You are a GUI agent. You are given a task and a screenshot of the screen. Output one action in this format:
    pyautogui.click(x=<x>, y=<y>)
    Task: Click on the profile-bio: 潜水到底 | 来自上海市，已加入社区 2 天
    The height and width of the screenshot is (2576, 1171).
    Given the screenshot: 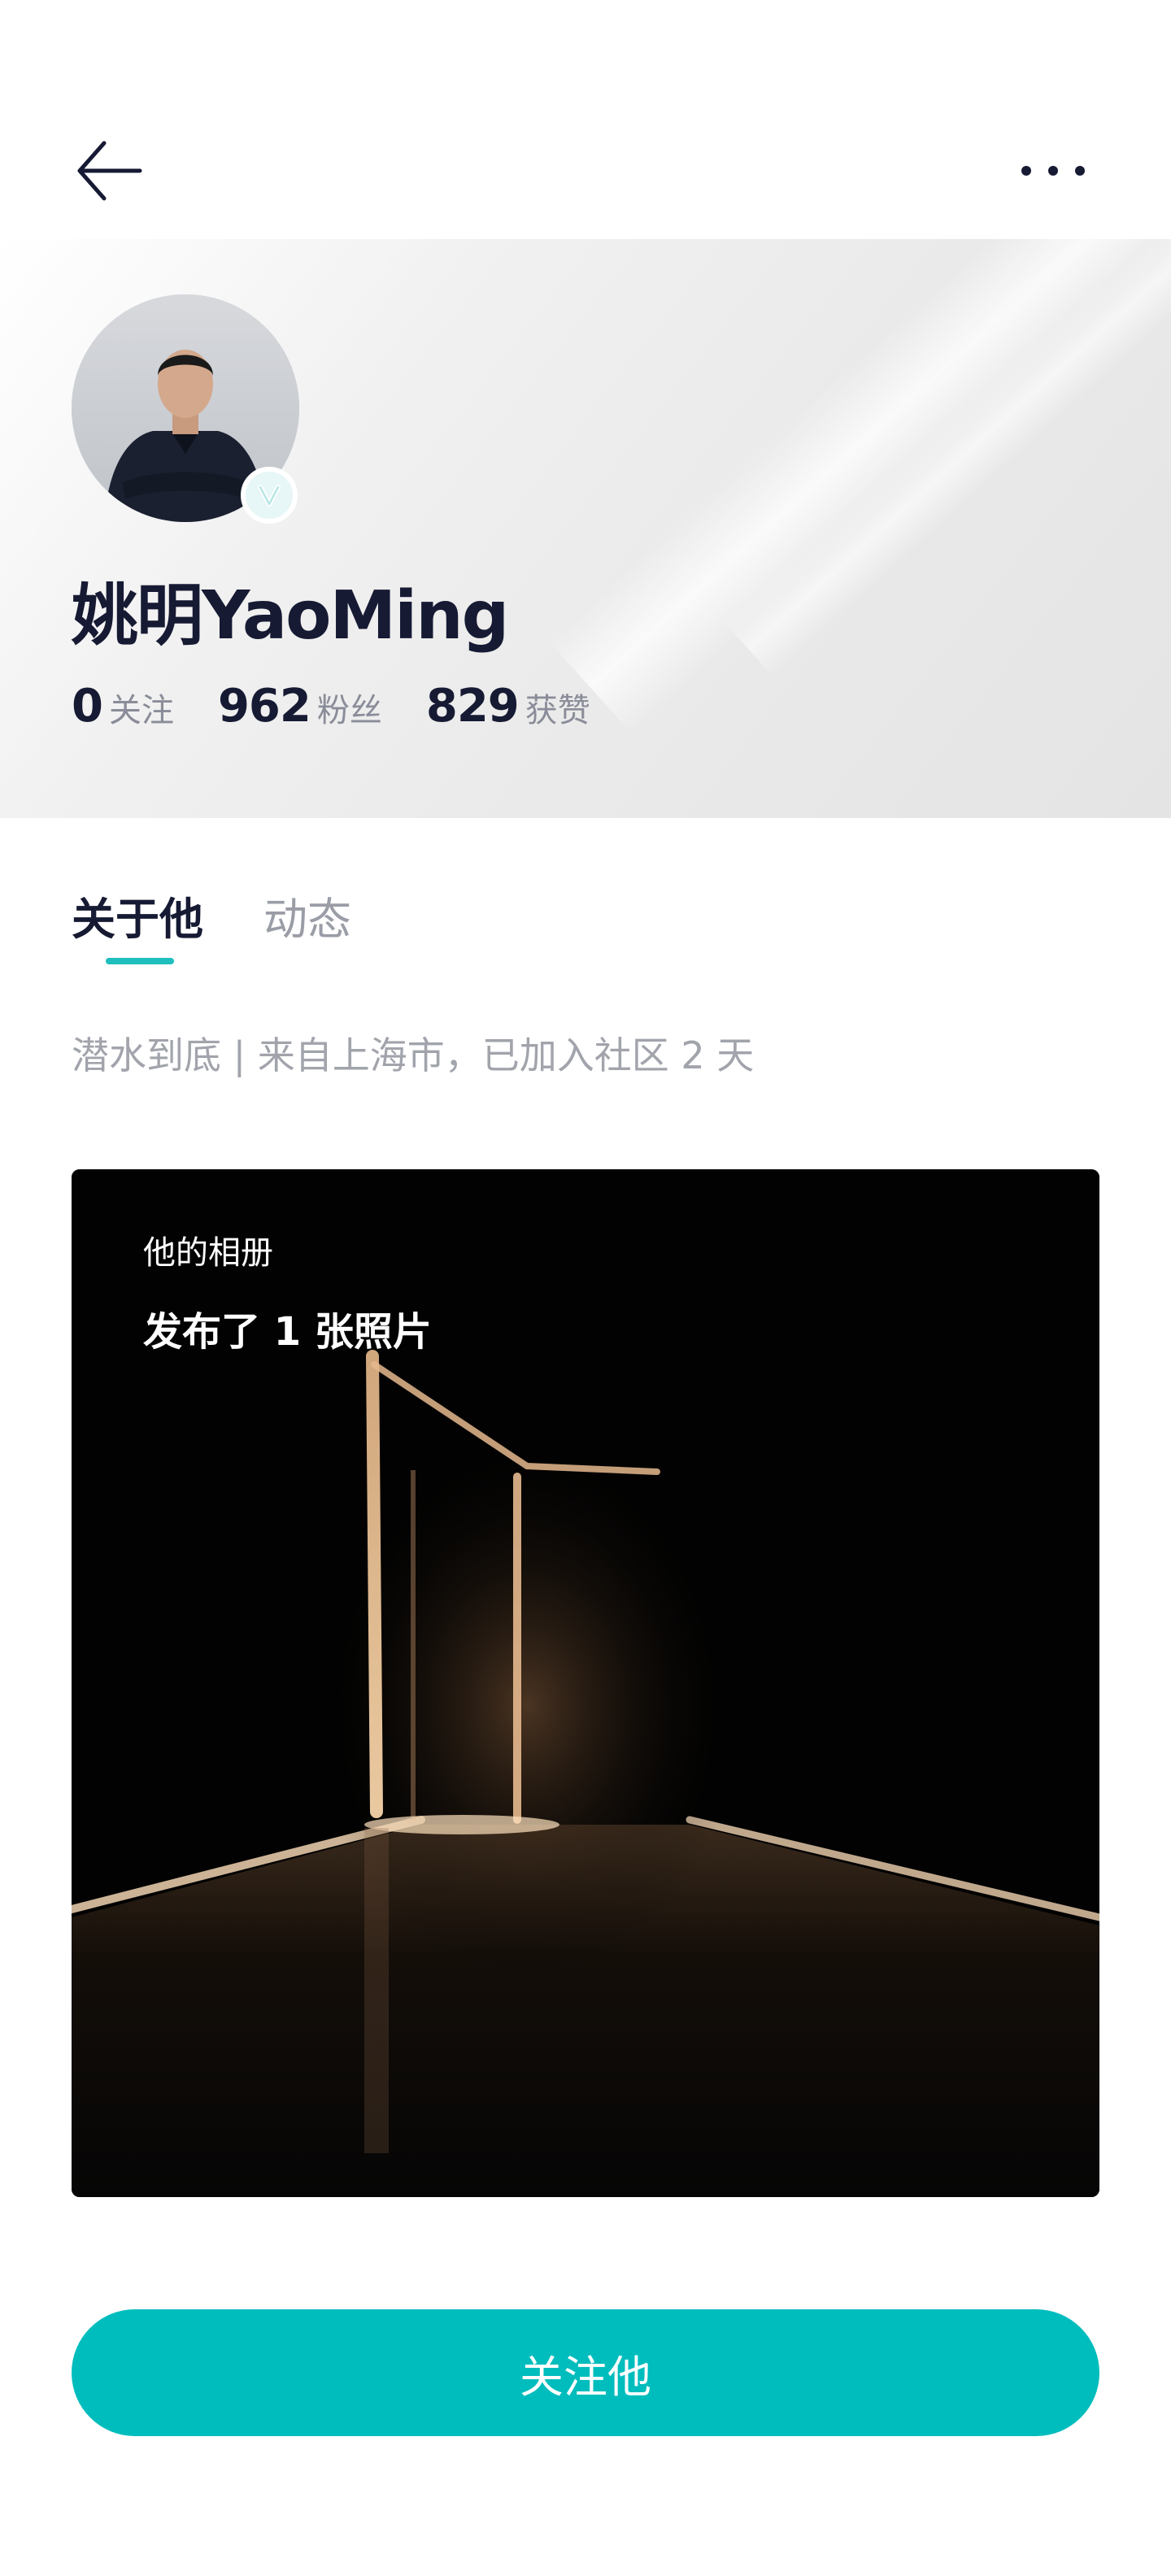 What is the action you would take?
    pyautogui.click(x=414, y=1055)
    